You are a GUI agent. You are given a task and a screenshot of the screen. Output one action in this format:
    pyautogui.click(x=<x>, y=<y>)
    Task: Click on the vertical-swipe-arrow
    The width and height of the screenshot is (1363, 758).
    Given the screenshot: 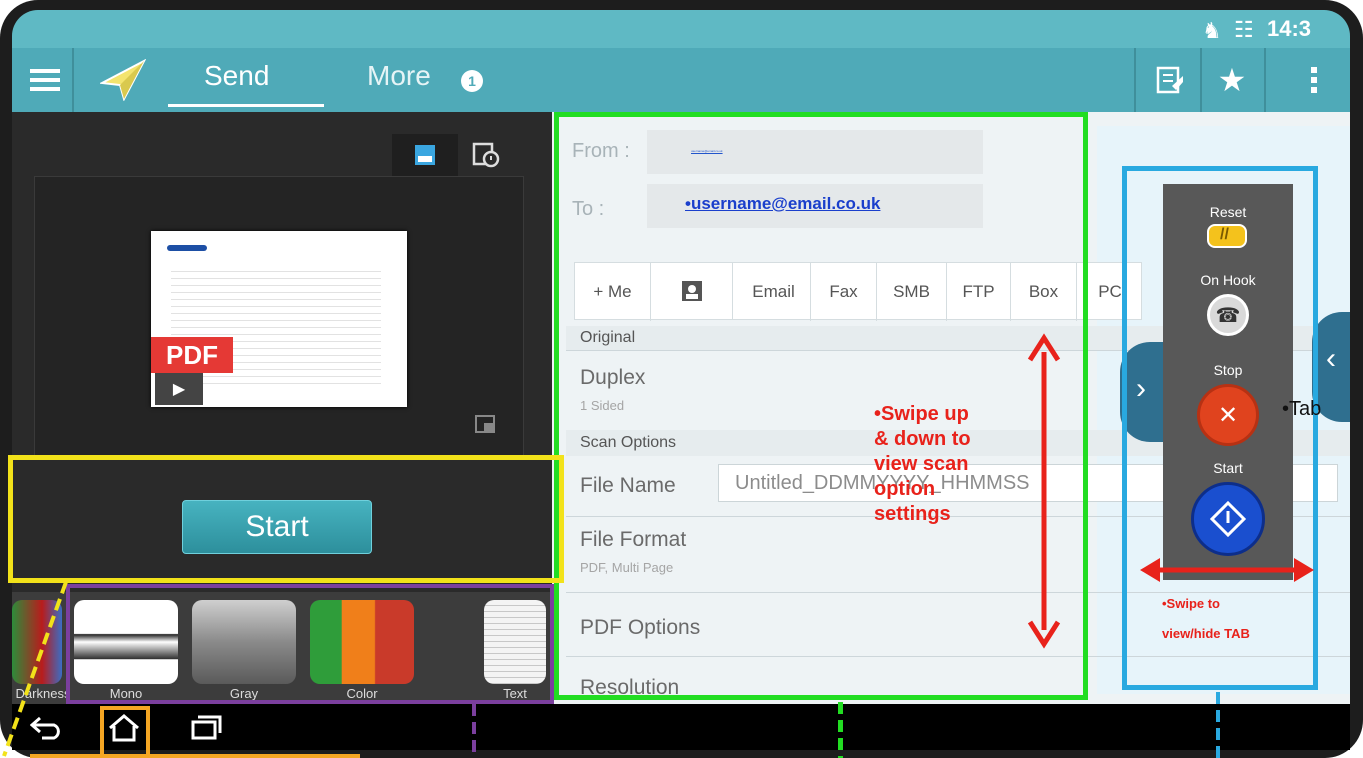 What is the action you would take?
    pyautogui.click(x=1044, y=491)
    